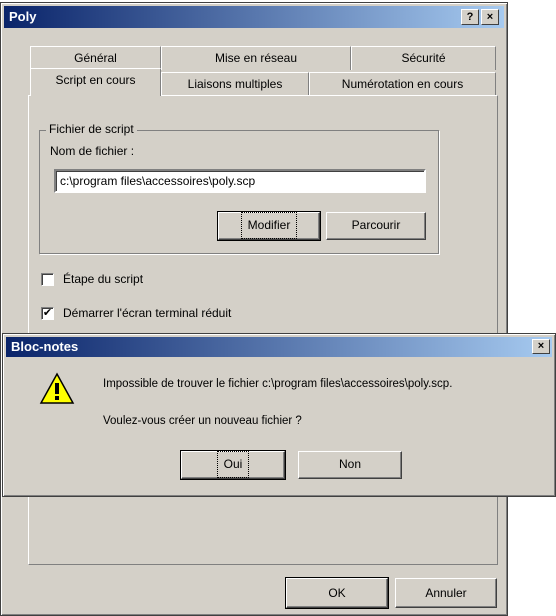  I want to click on modify-button: Modifier, so click(269, 226).